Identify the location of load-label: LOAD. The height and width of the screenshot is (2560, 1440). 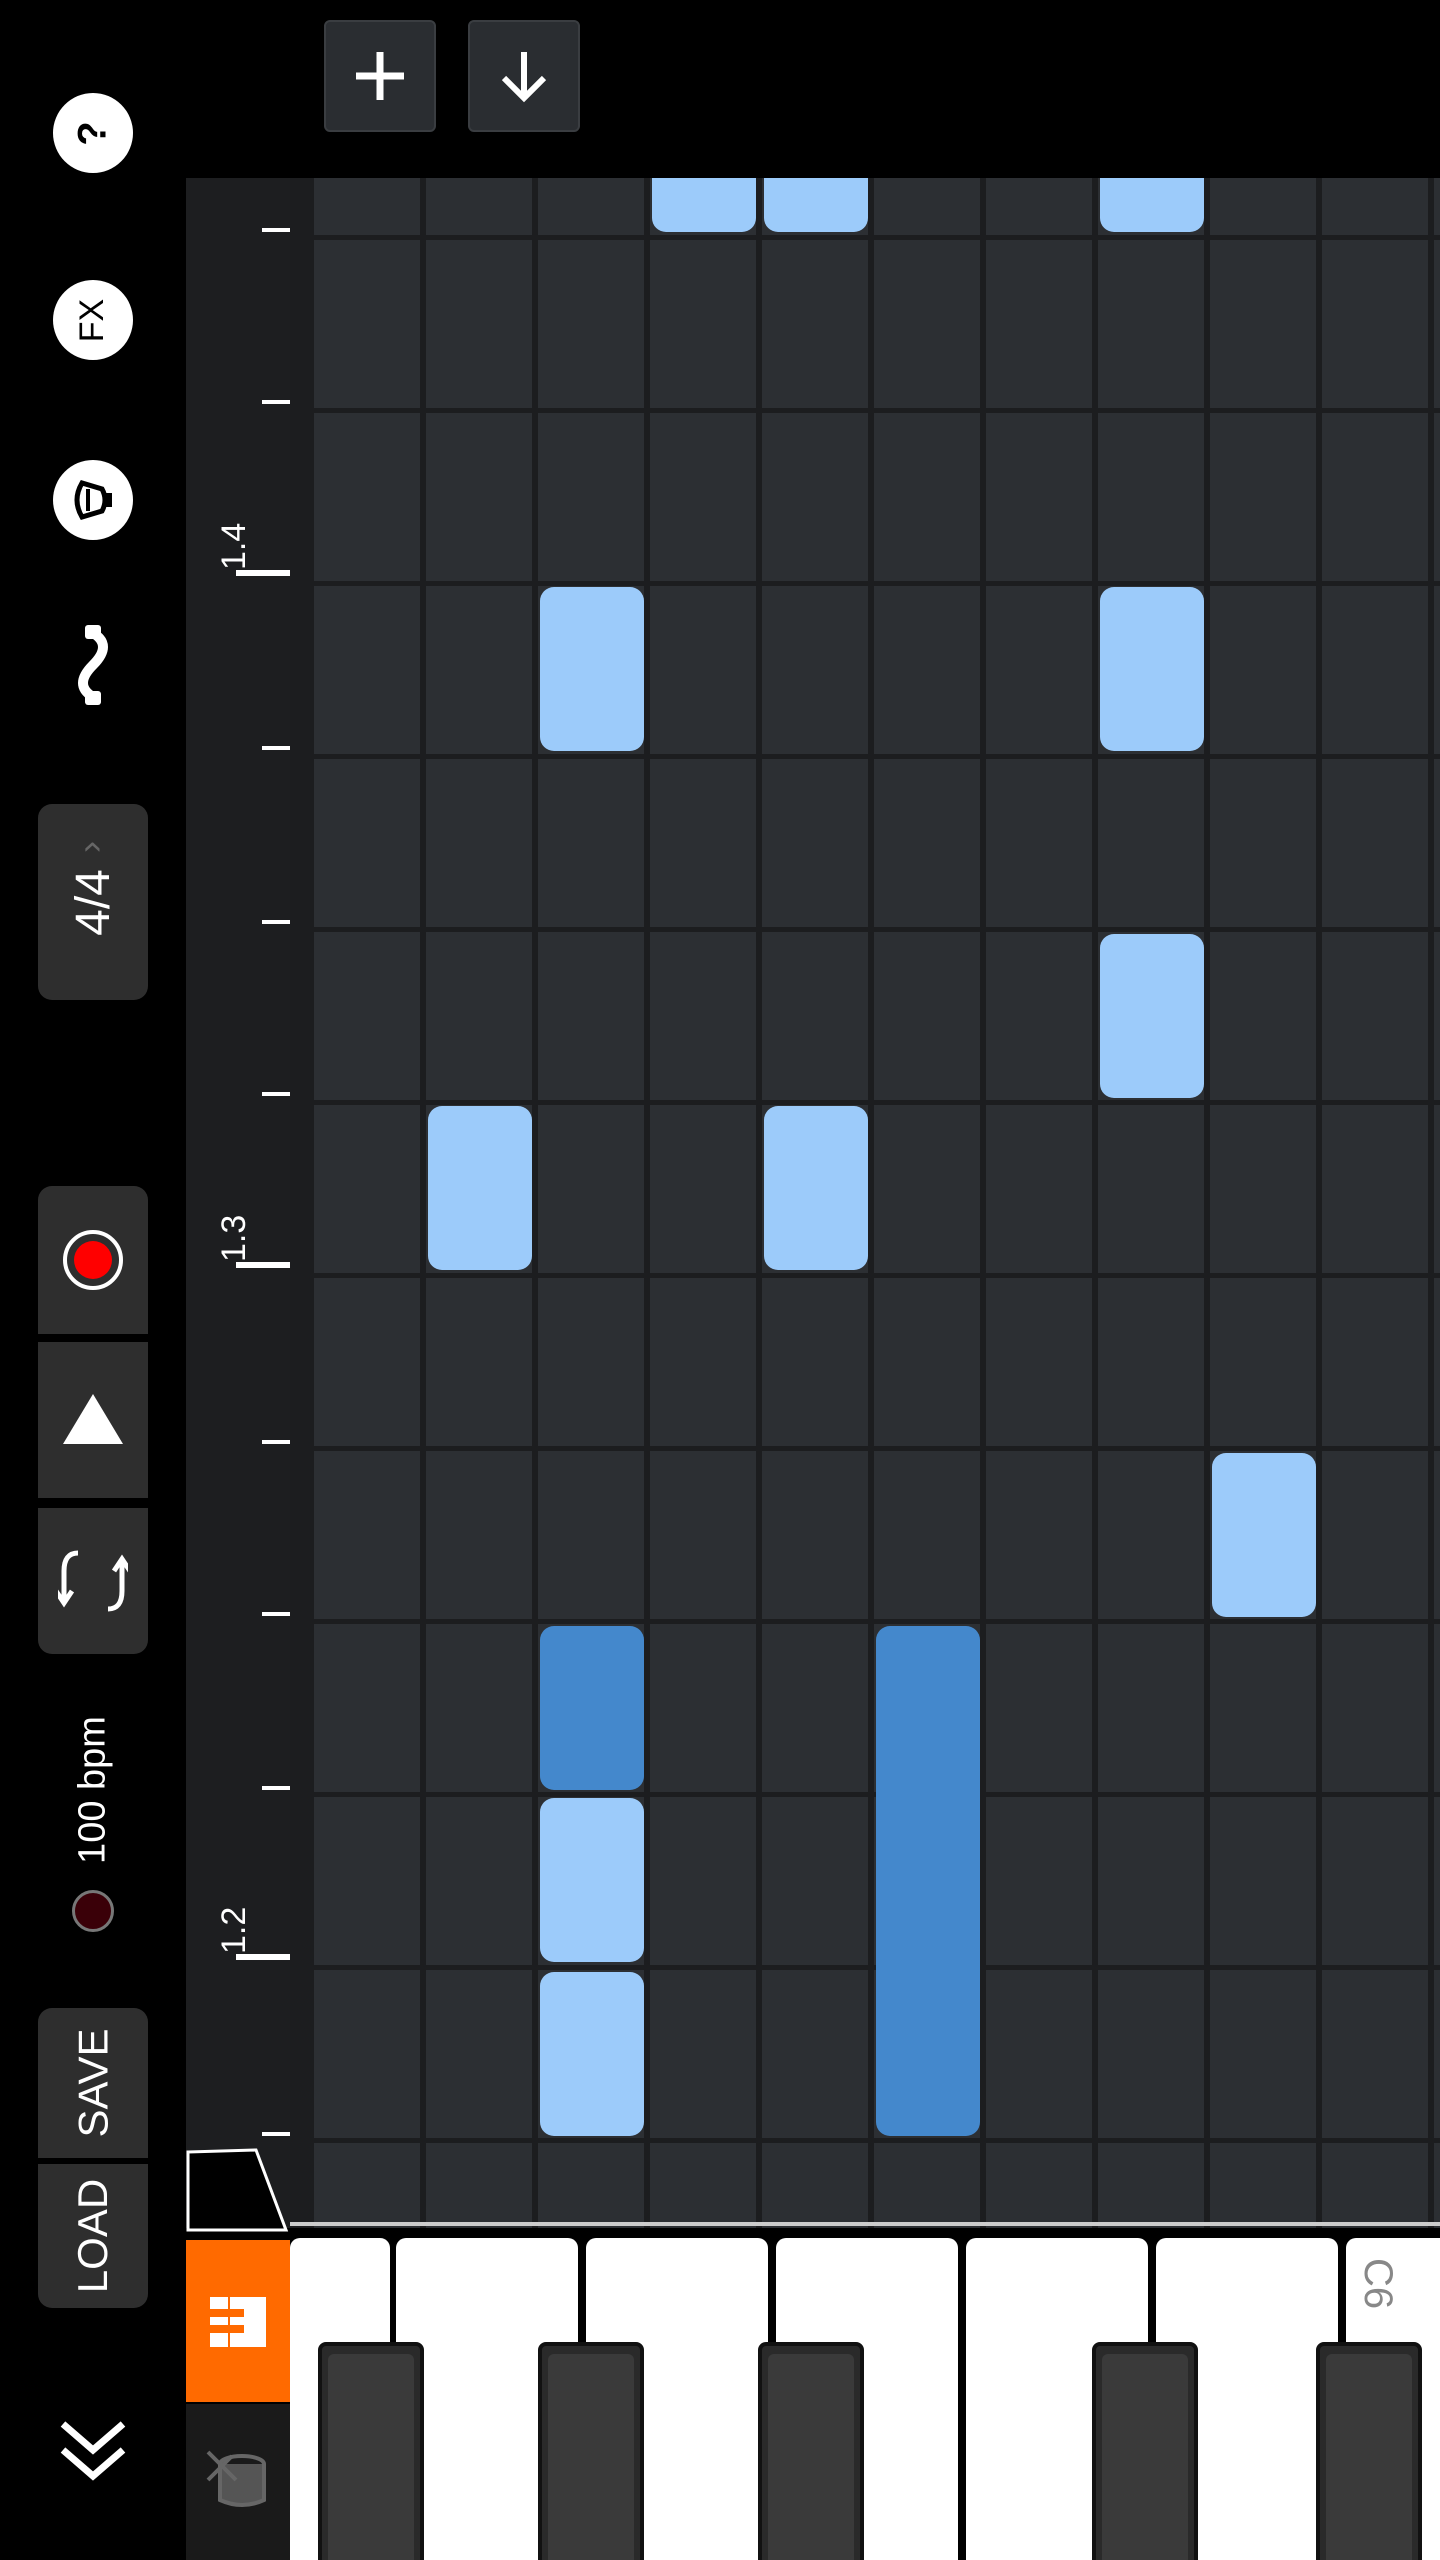
(92, 2236).